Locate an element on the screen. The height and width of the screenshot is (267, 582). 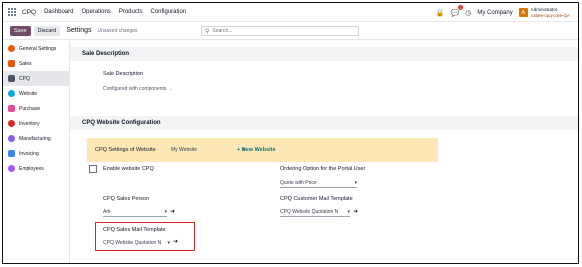
enable-website-cpq-label: Enable website CPQ is located at coordinates (128, 169).